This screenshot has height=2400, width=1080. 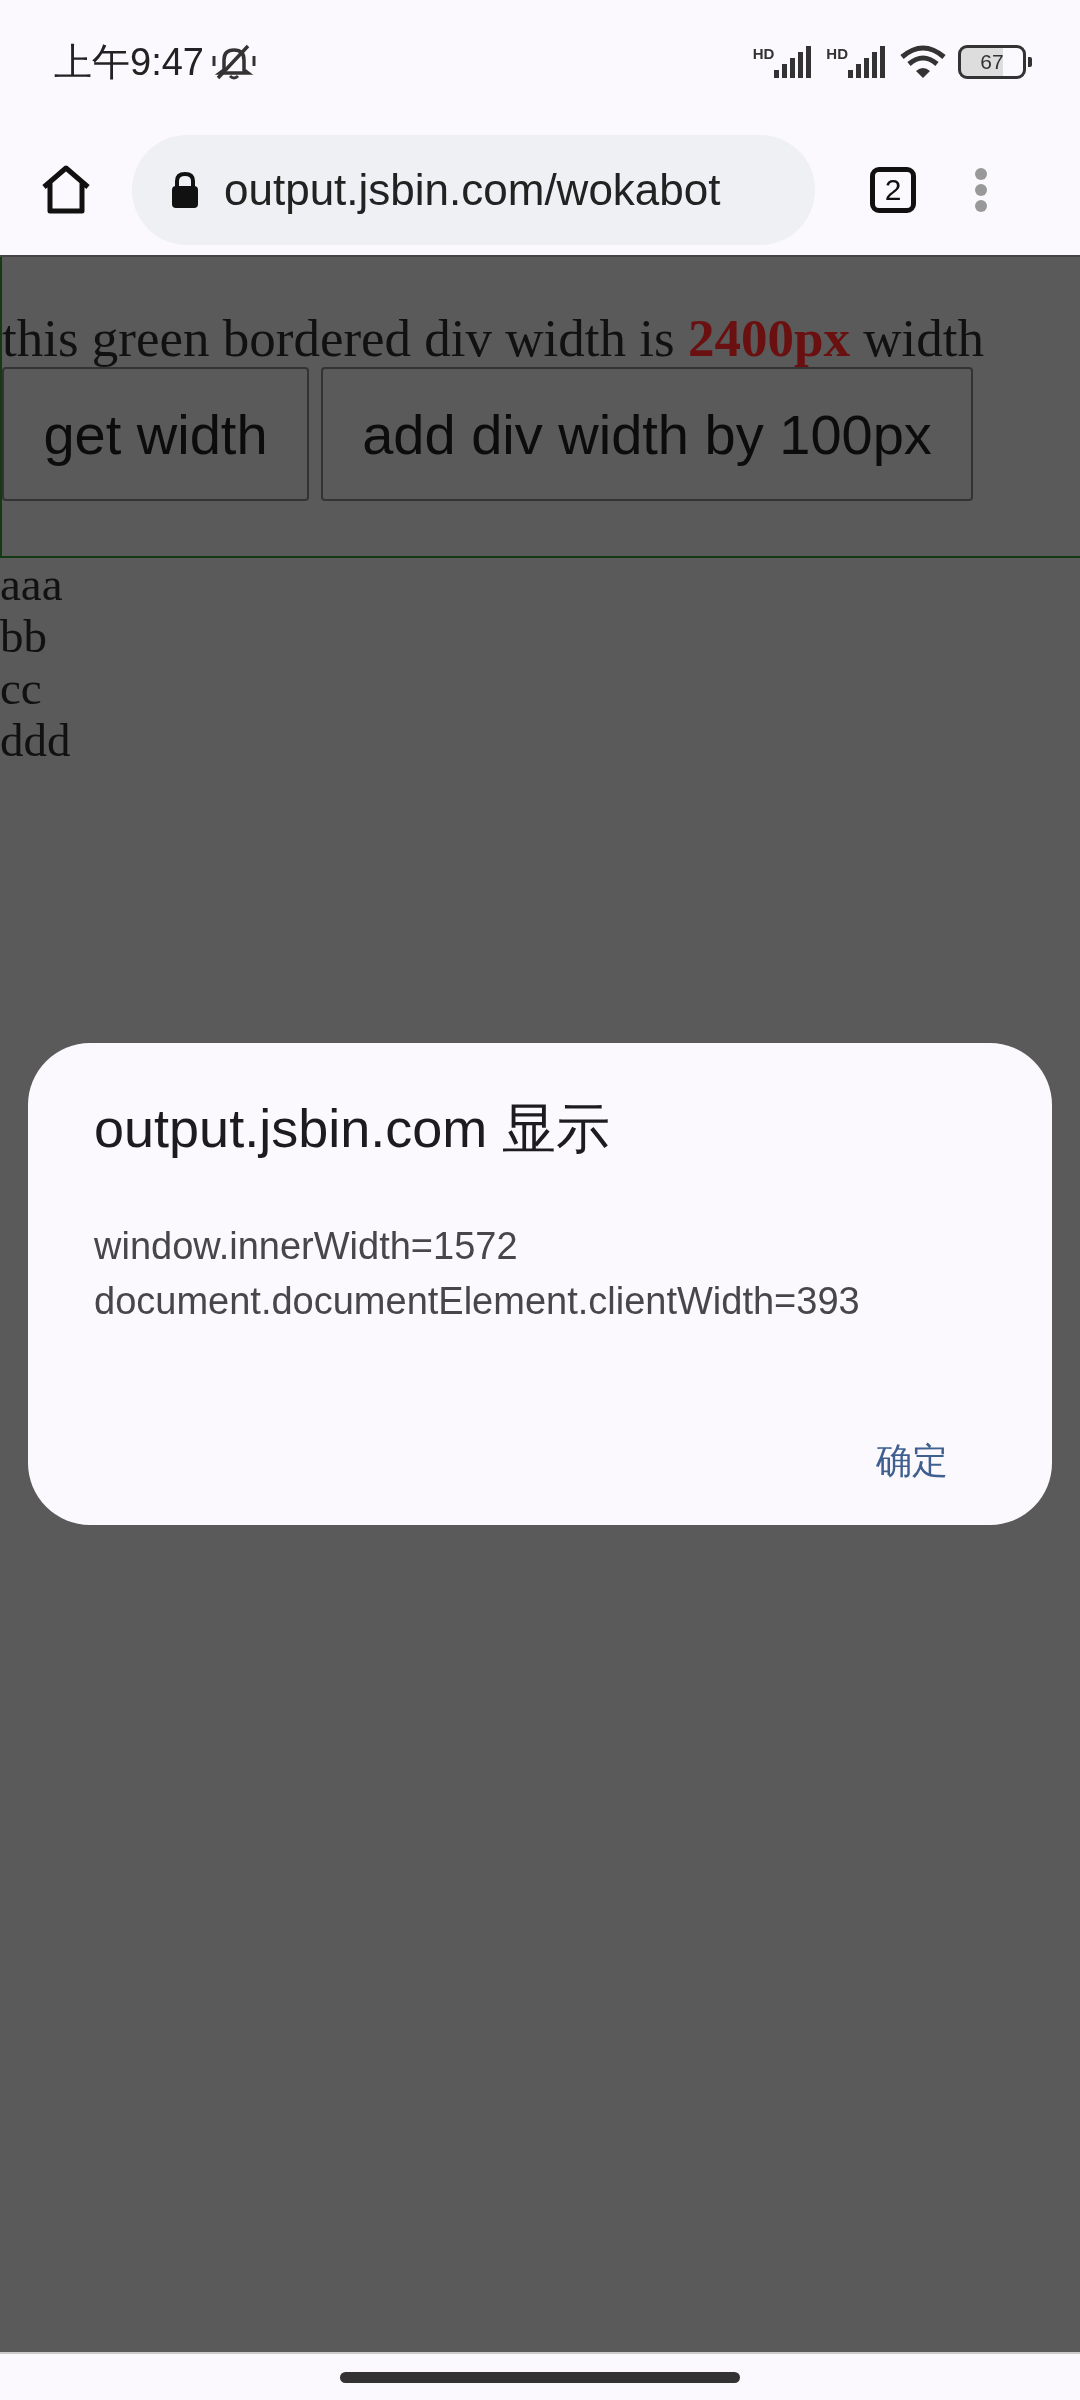 What do you see at coordinates (353, 1128) in the screenshot?
I see `dialog-title: output.jsbin.com 显示` at bounding box center [353, 1128].